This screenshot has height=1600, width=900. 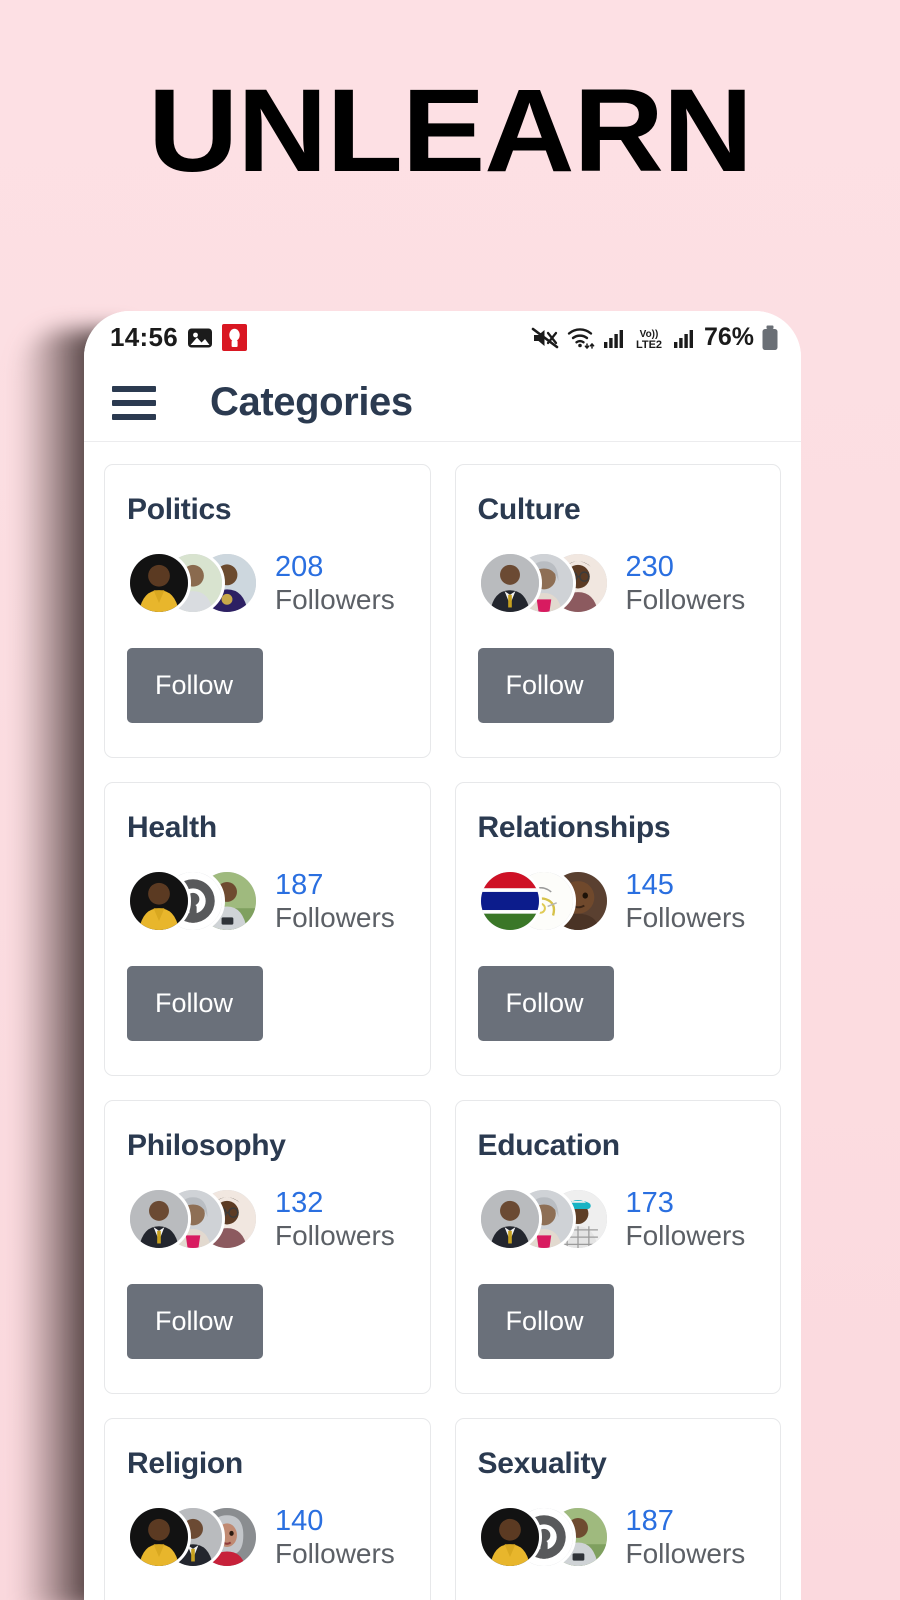 What do you see at coordinates (267, 583) in the screenshot?
I see `category-followers-row: 208 Followers` at bounding box center [267, 583].